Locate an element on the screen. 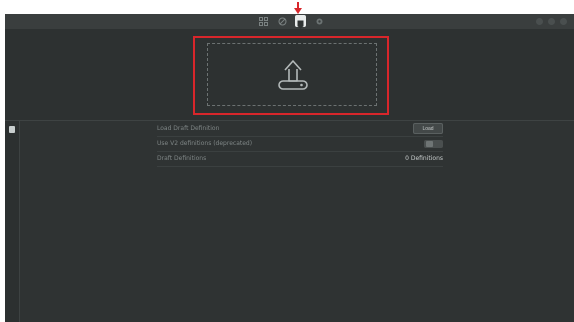 This screenshot has width=574, height=322. use-v2-toggle is located at coordinates (433, 144).